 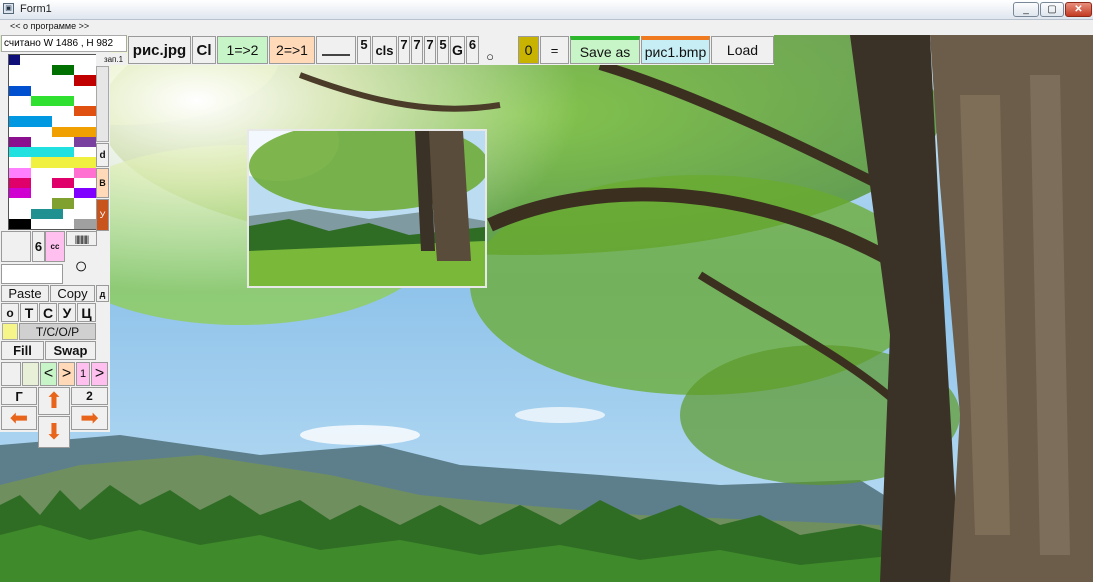 What do you see at coordinates (102, 215) in the screenshot?
I see `tab-u: У` at bounding box center [102, 215].